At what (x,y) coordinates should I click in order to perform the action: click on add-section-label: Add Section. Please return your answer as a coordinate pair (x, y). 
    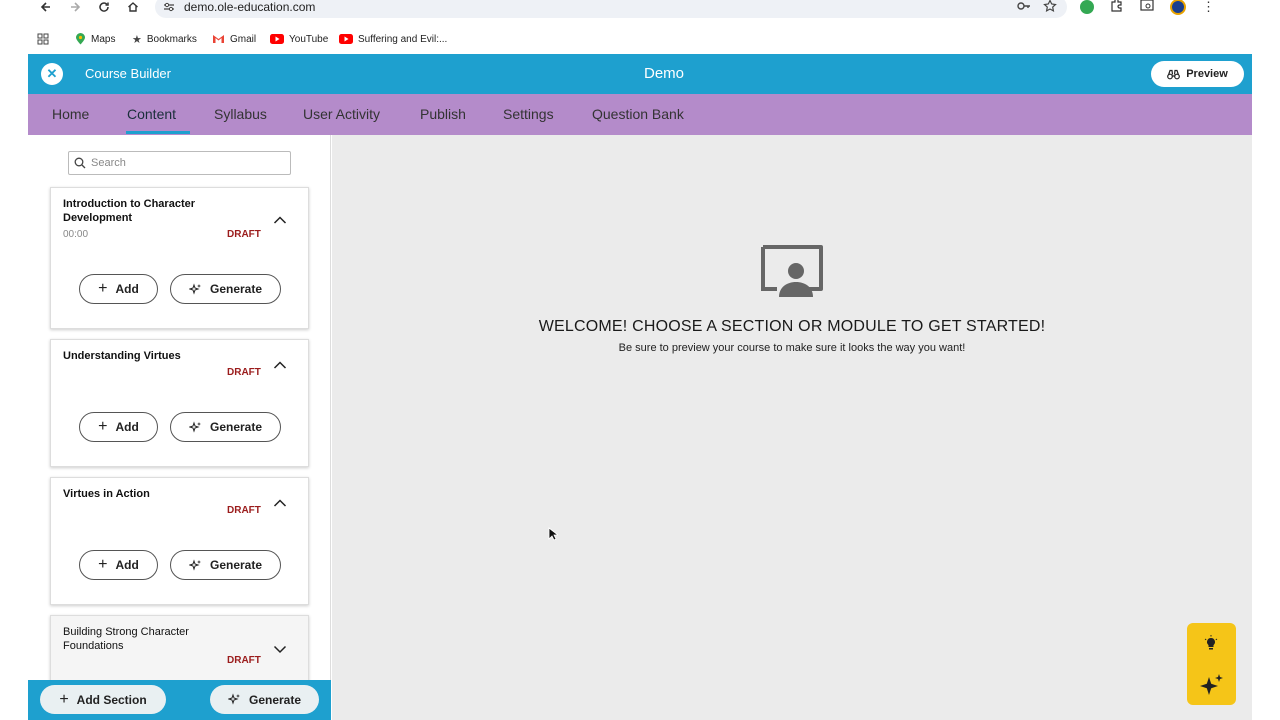
    Looking at the image, I should click on (111, 699).